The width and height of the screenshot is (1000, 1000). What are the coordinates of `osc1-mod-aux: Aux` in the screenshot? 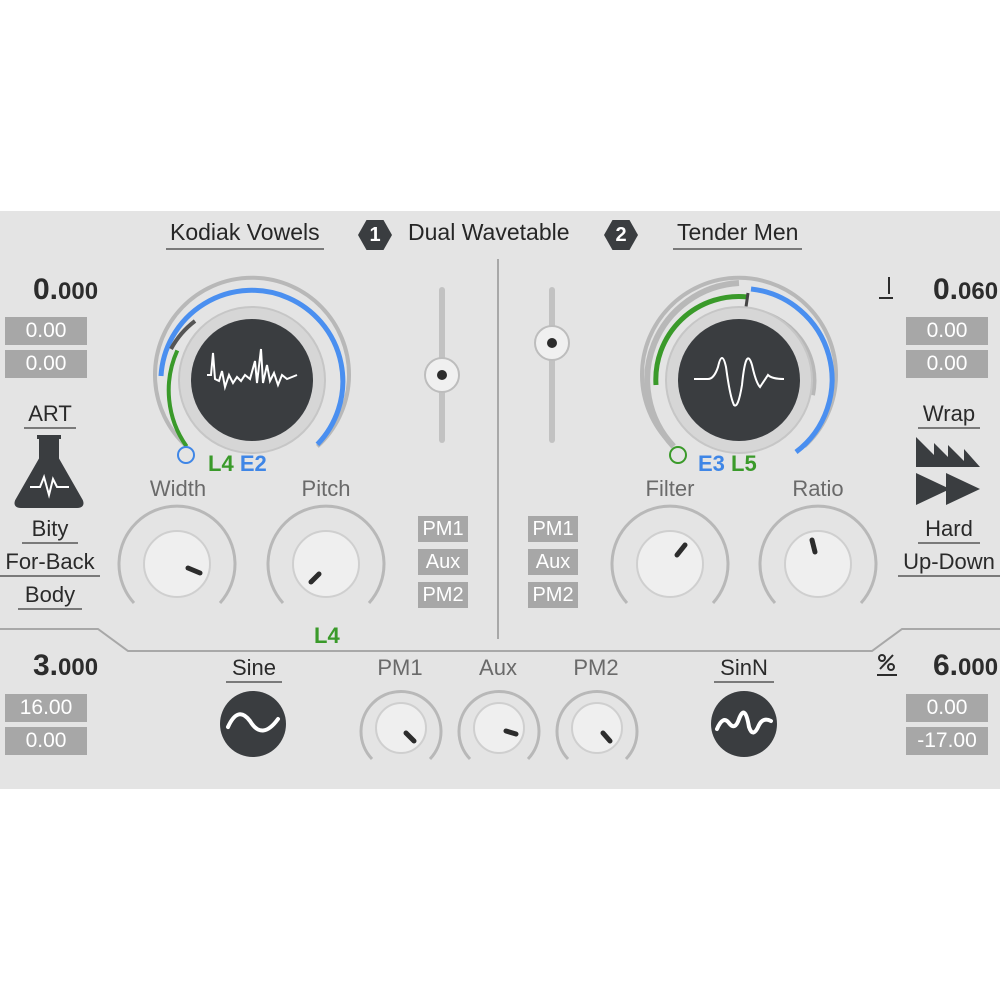 It's located at (443, 562).